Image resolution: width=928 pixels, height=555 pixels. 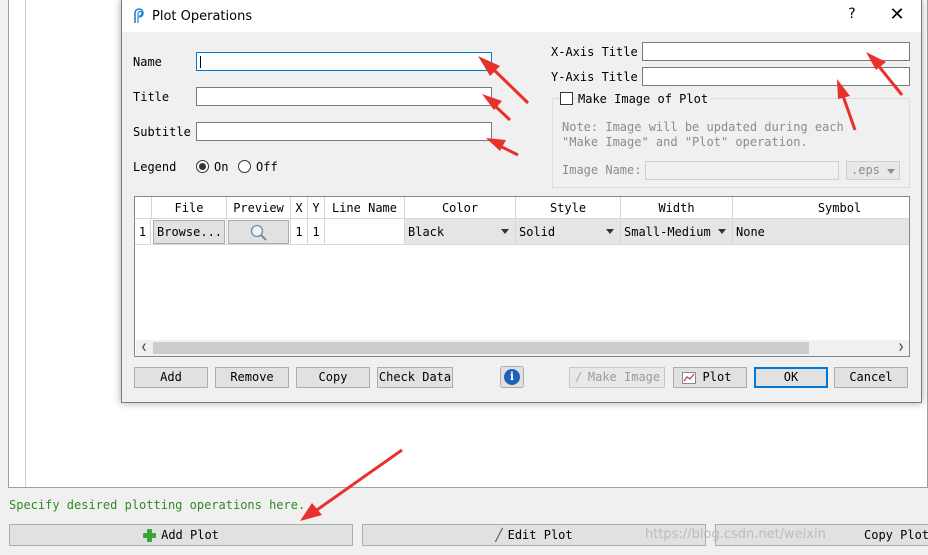 I want to click on image-format-select: .eps, so click(x=873, y=170).